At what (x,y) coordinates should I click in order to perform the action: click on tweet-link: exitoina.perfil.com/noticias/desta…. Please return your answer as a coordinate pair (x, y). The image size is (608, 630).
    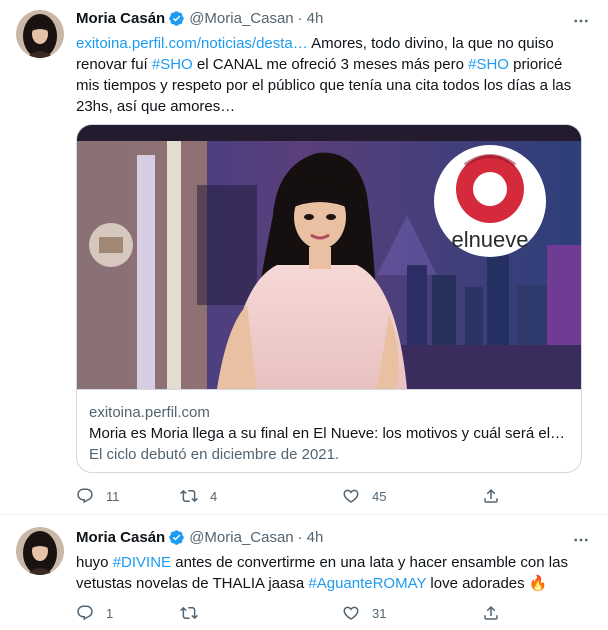
    Looking at the image, I should click on (192, 43).